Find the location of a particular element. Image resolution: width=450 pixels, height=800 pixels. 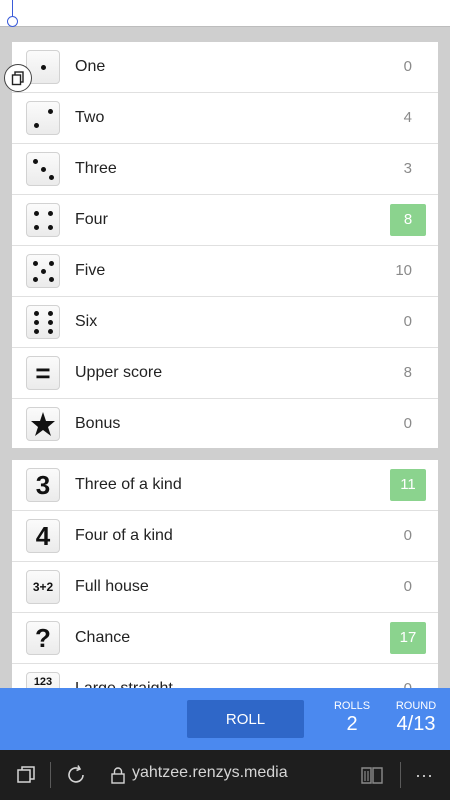

row-score-highlight: 11 is located at coordinates (408, 485).